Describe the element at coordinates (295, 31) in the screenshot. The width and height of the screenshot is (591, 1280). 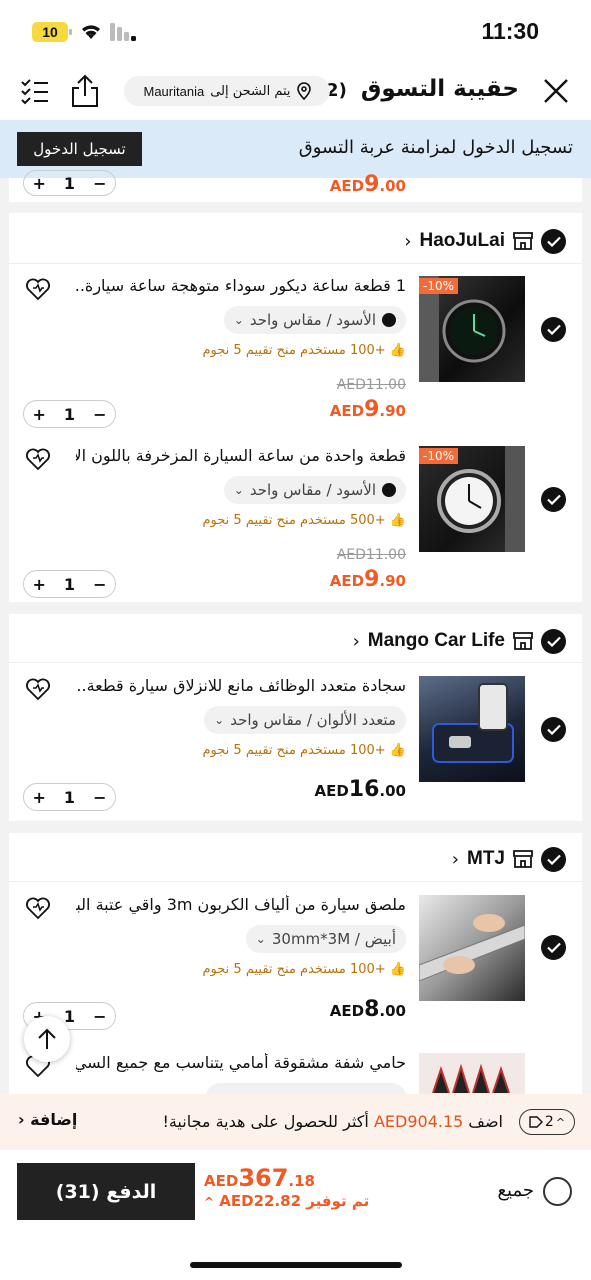
I see `status-bar: 10 11:30` at that location.